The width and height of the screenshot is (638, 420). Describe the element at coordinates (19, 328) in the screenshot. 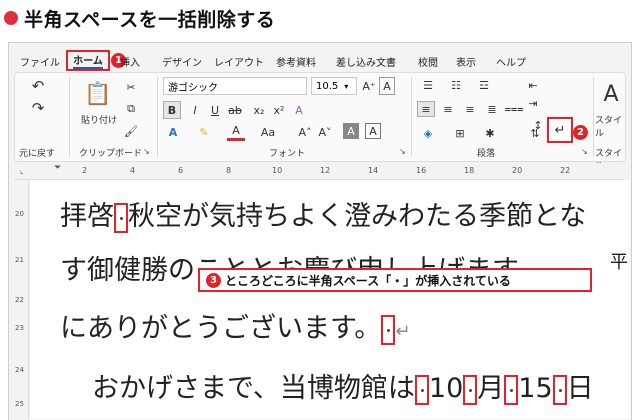

I see `ruler-number: 23` at that location.